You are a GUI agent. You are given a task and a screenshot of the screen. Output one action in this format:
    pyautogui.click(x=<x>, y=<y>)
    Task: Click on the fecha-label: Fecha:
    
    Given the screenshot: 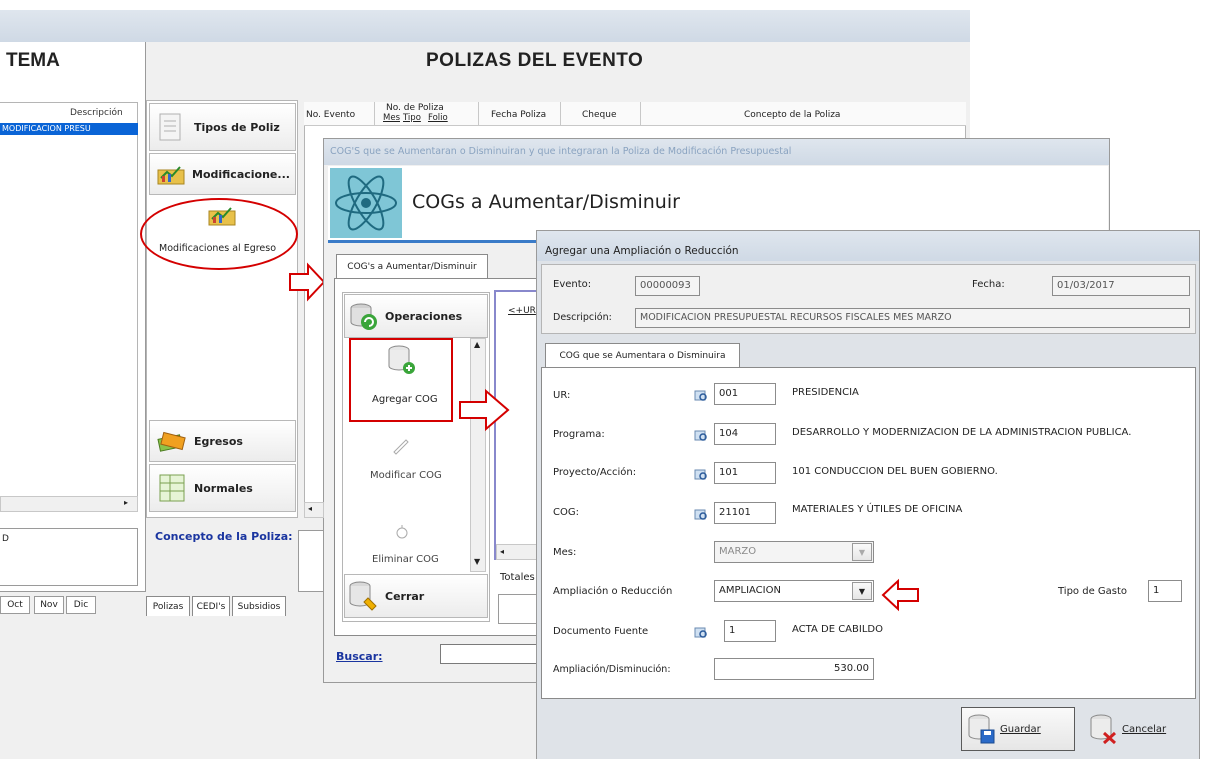 What is the action you would take?
    pyautogui.click(x=988, y=284)
    